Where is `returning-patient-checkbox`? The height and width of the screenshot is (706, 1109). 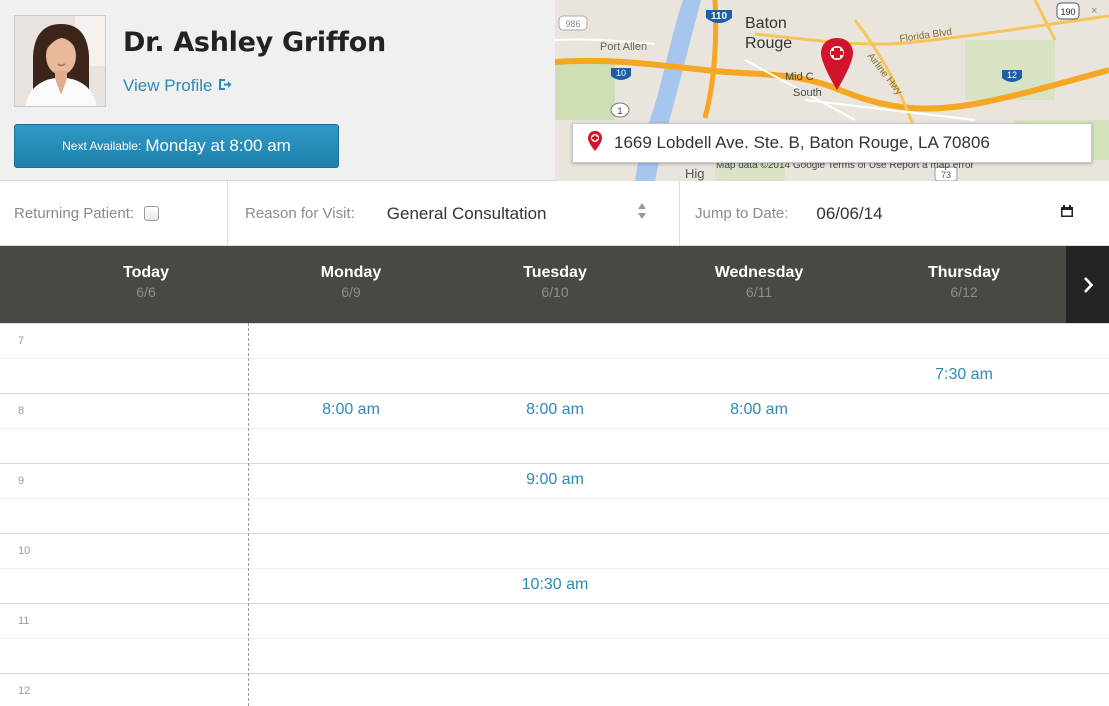
returning-patient-checkbox is located at coordinates (152, 213).